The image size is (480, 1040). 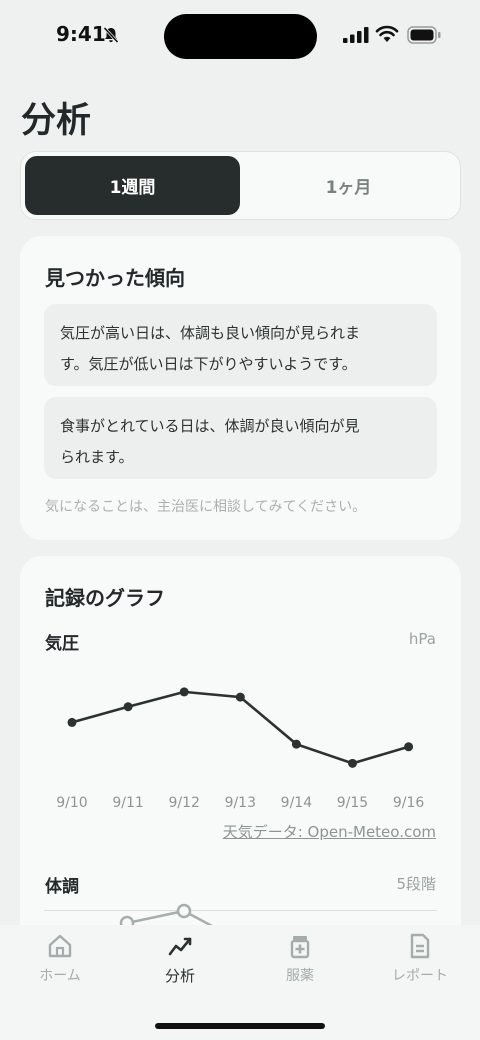 What do you see at coordinates (132, 185) in the screenshot?
I see `segment-1-week: 1週間` at bounding box center [132, 185].